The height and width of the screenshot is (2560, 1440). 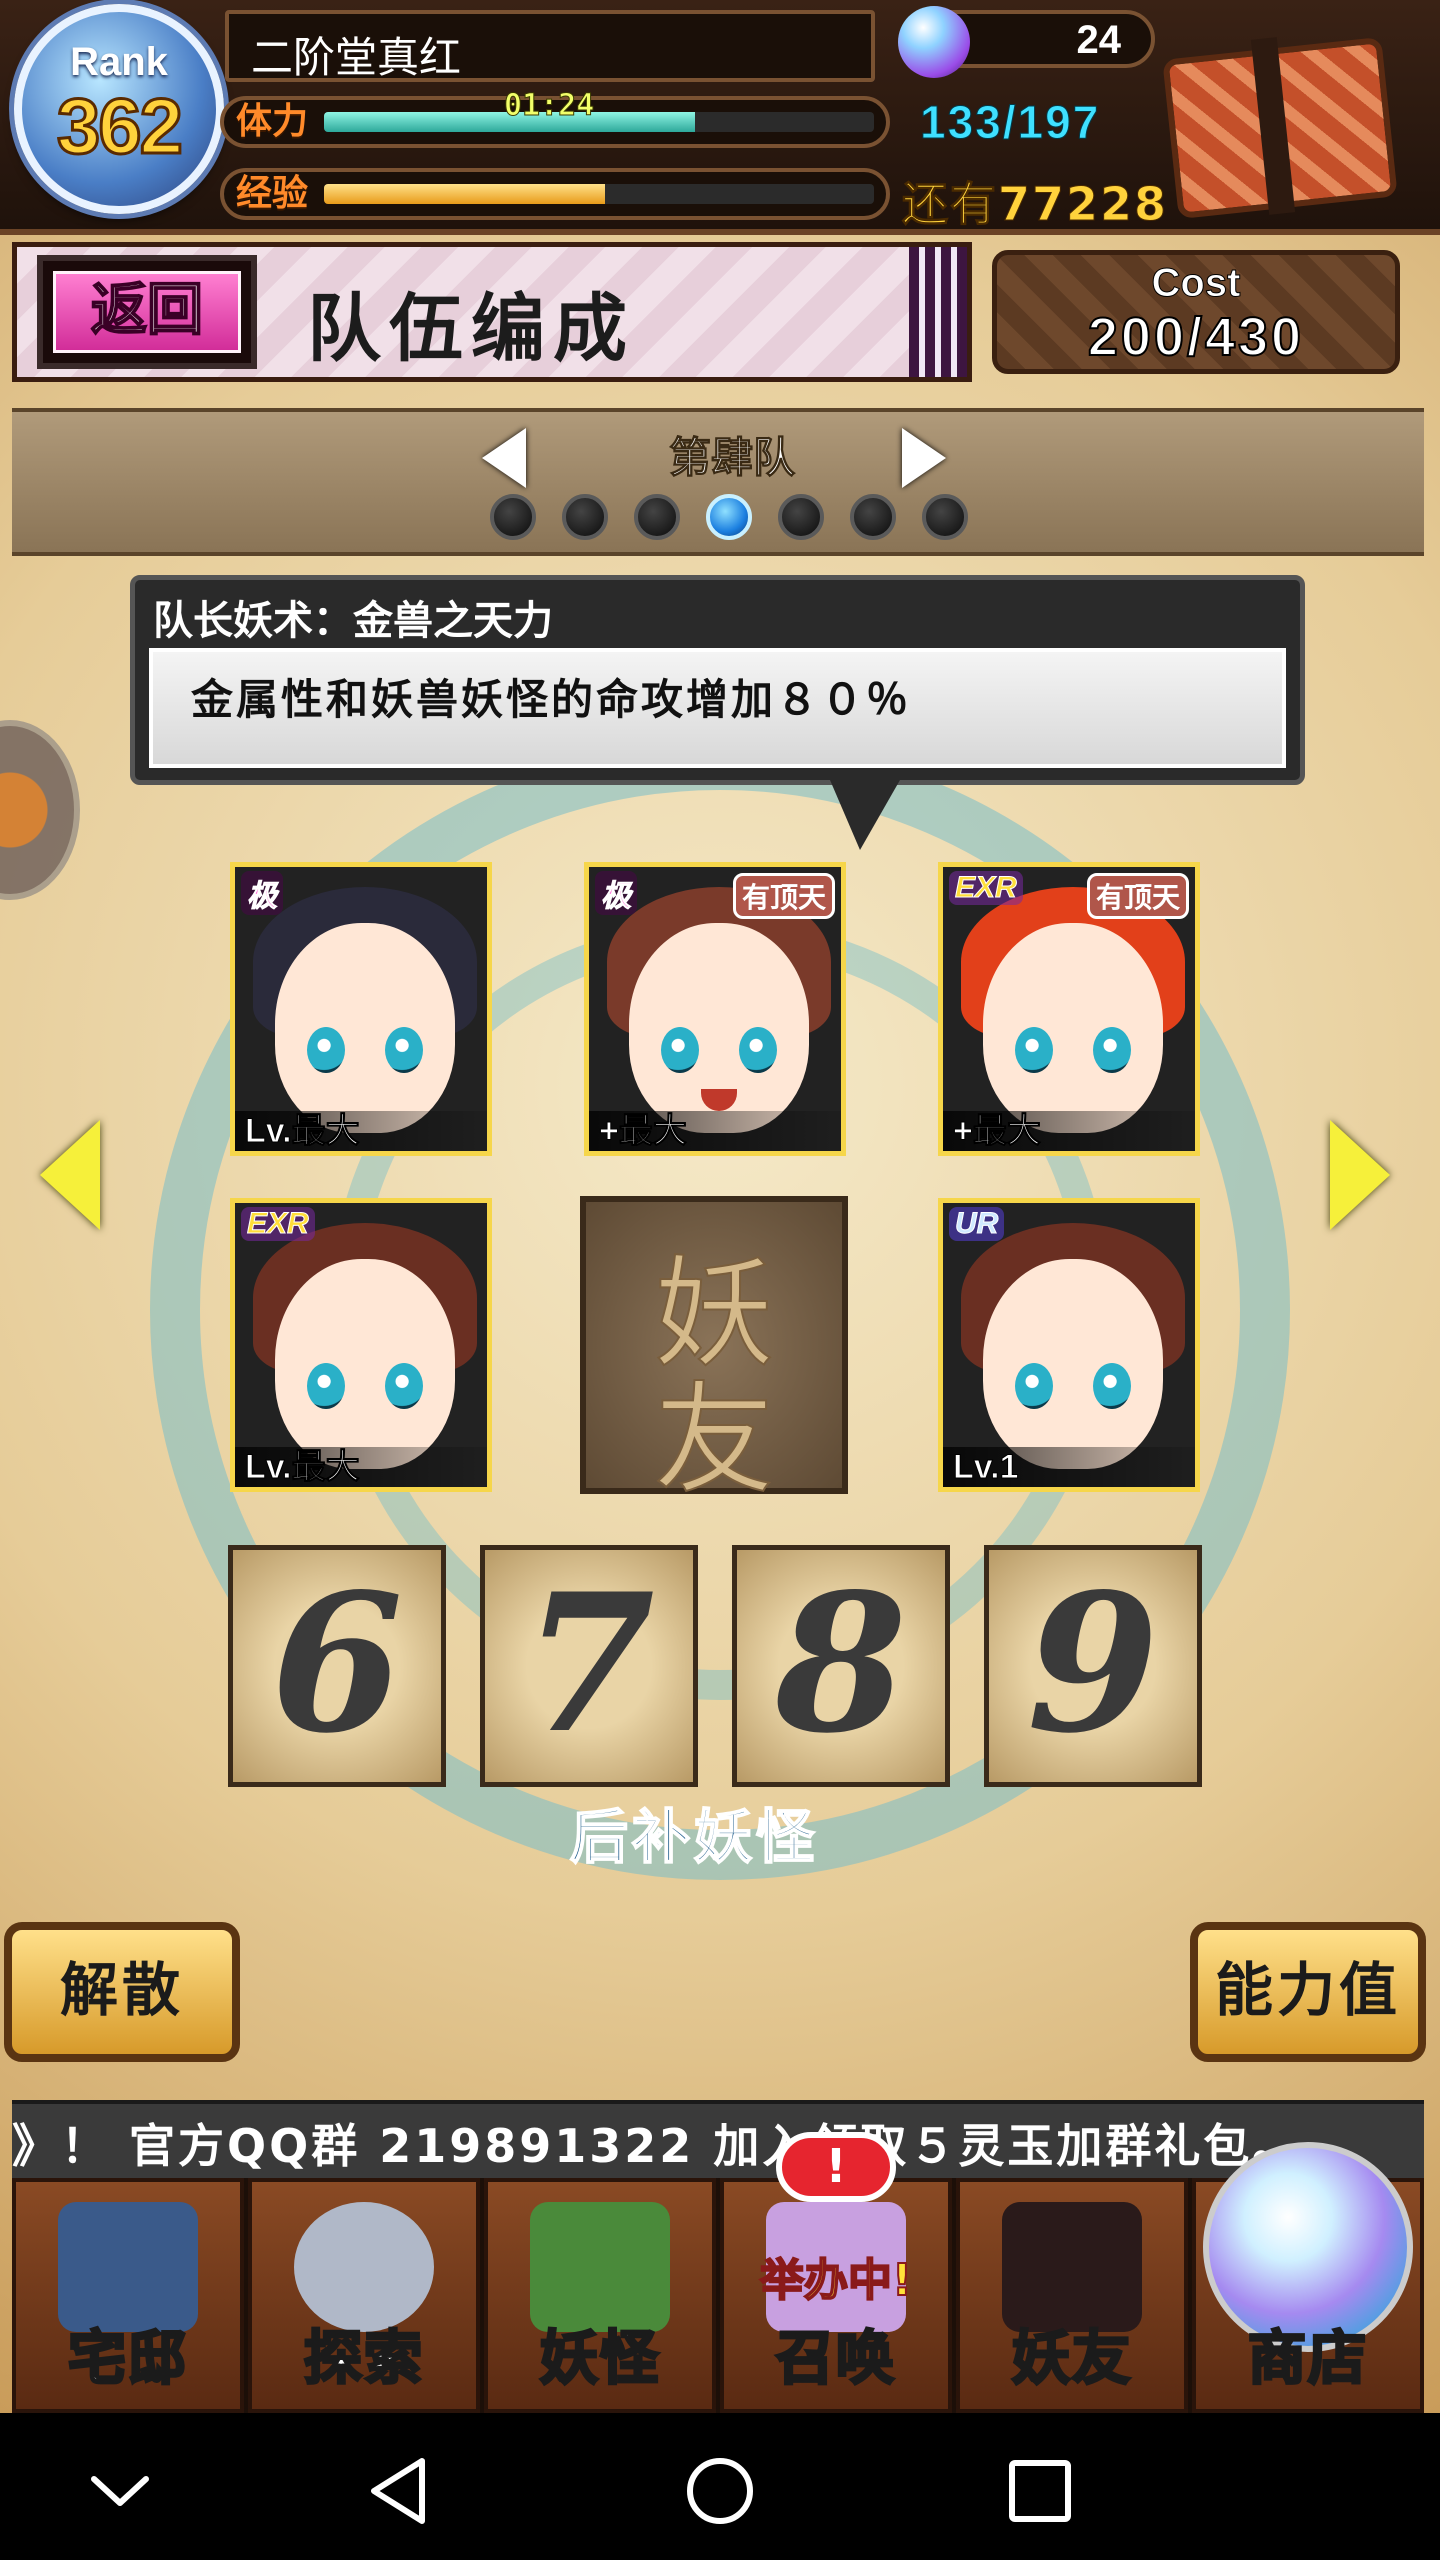 I want to click on disband-button: 解散, so click(x=122, y=1992).